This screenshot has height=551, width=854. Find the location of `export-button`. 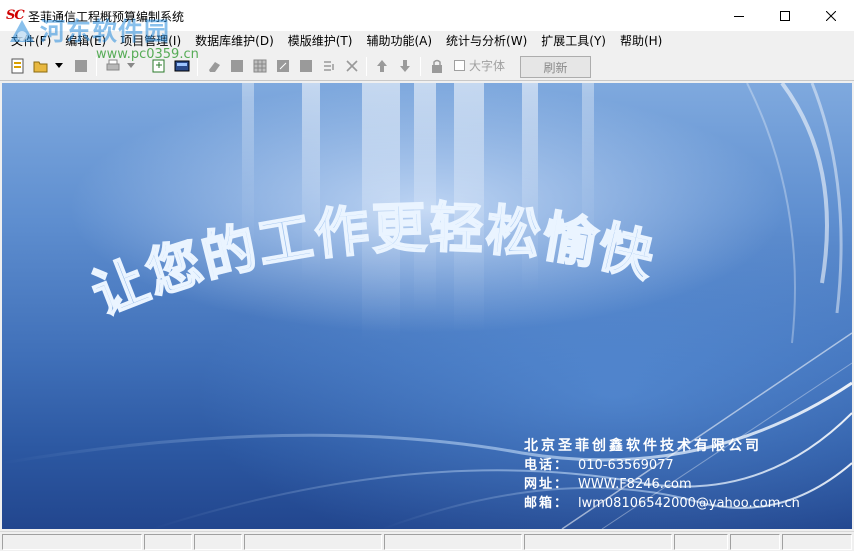

export-button is located at coordinates (159, 66).